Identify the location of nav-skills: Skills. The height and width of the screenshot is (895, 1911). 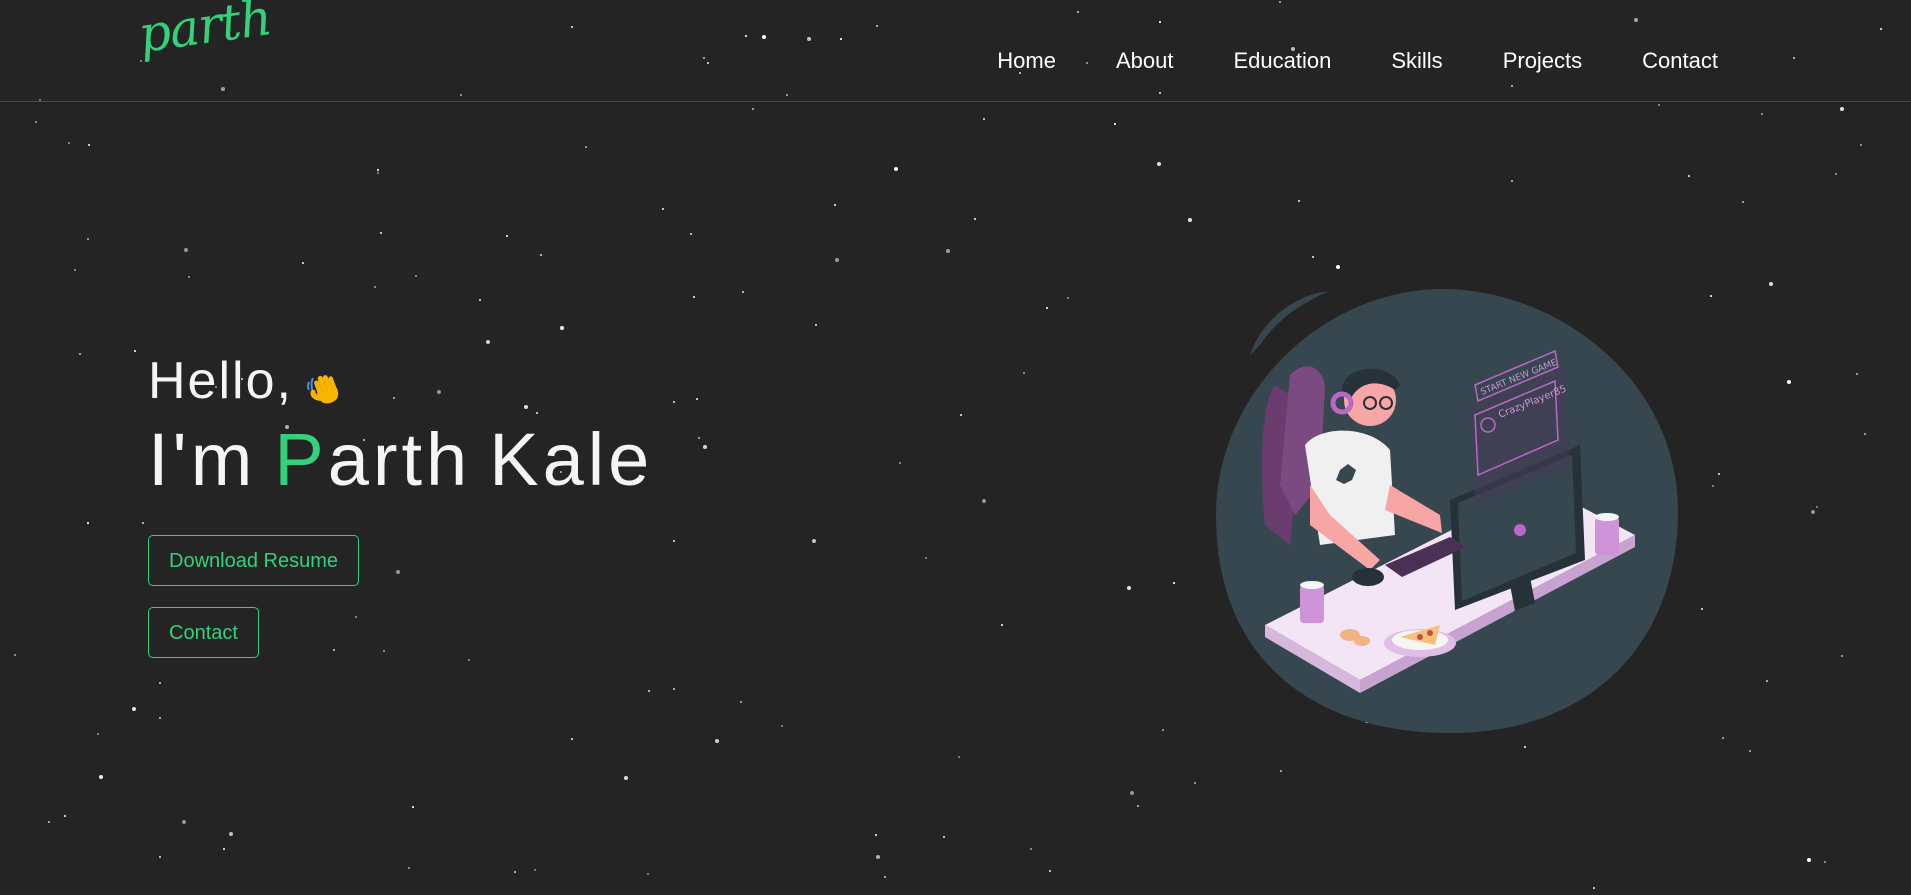
(1416, 61).